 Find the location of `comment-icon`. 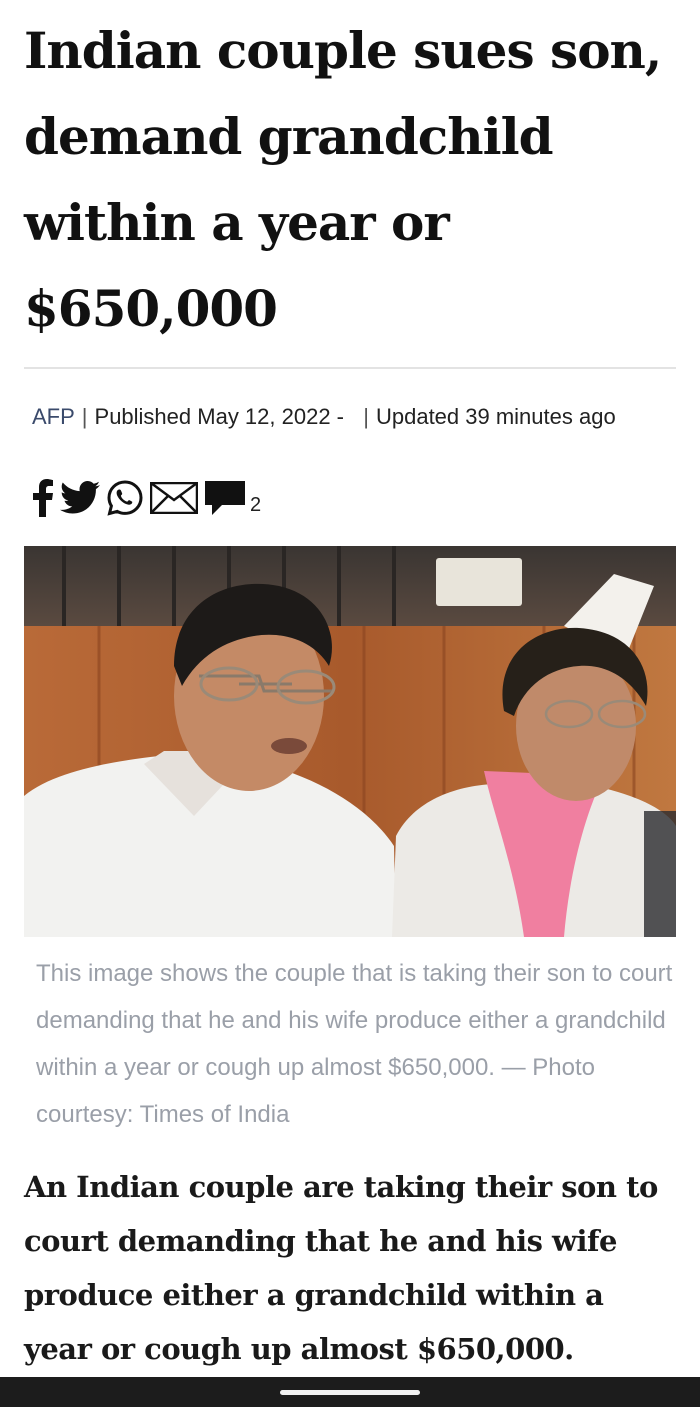

comment-icon is located at coordinates (225, 500).